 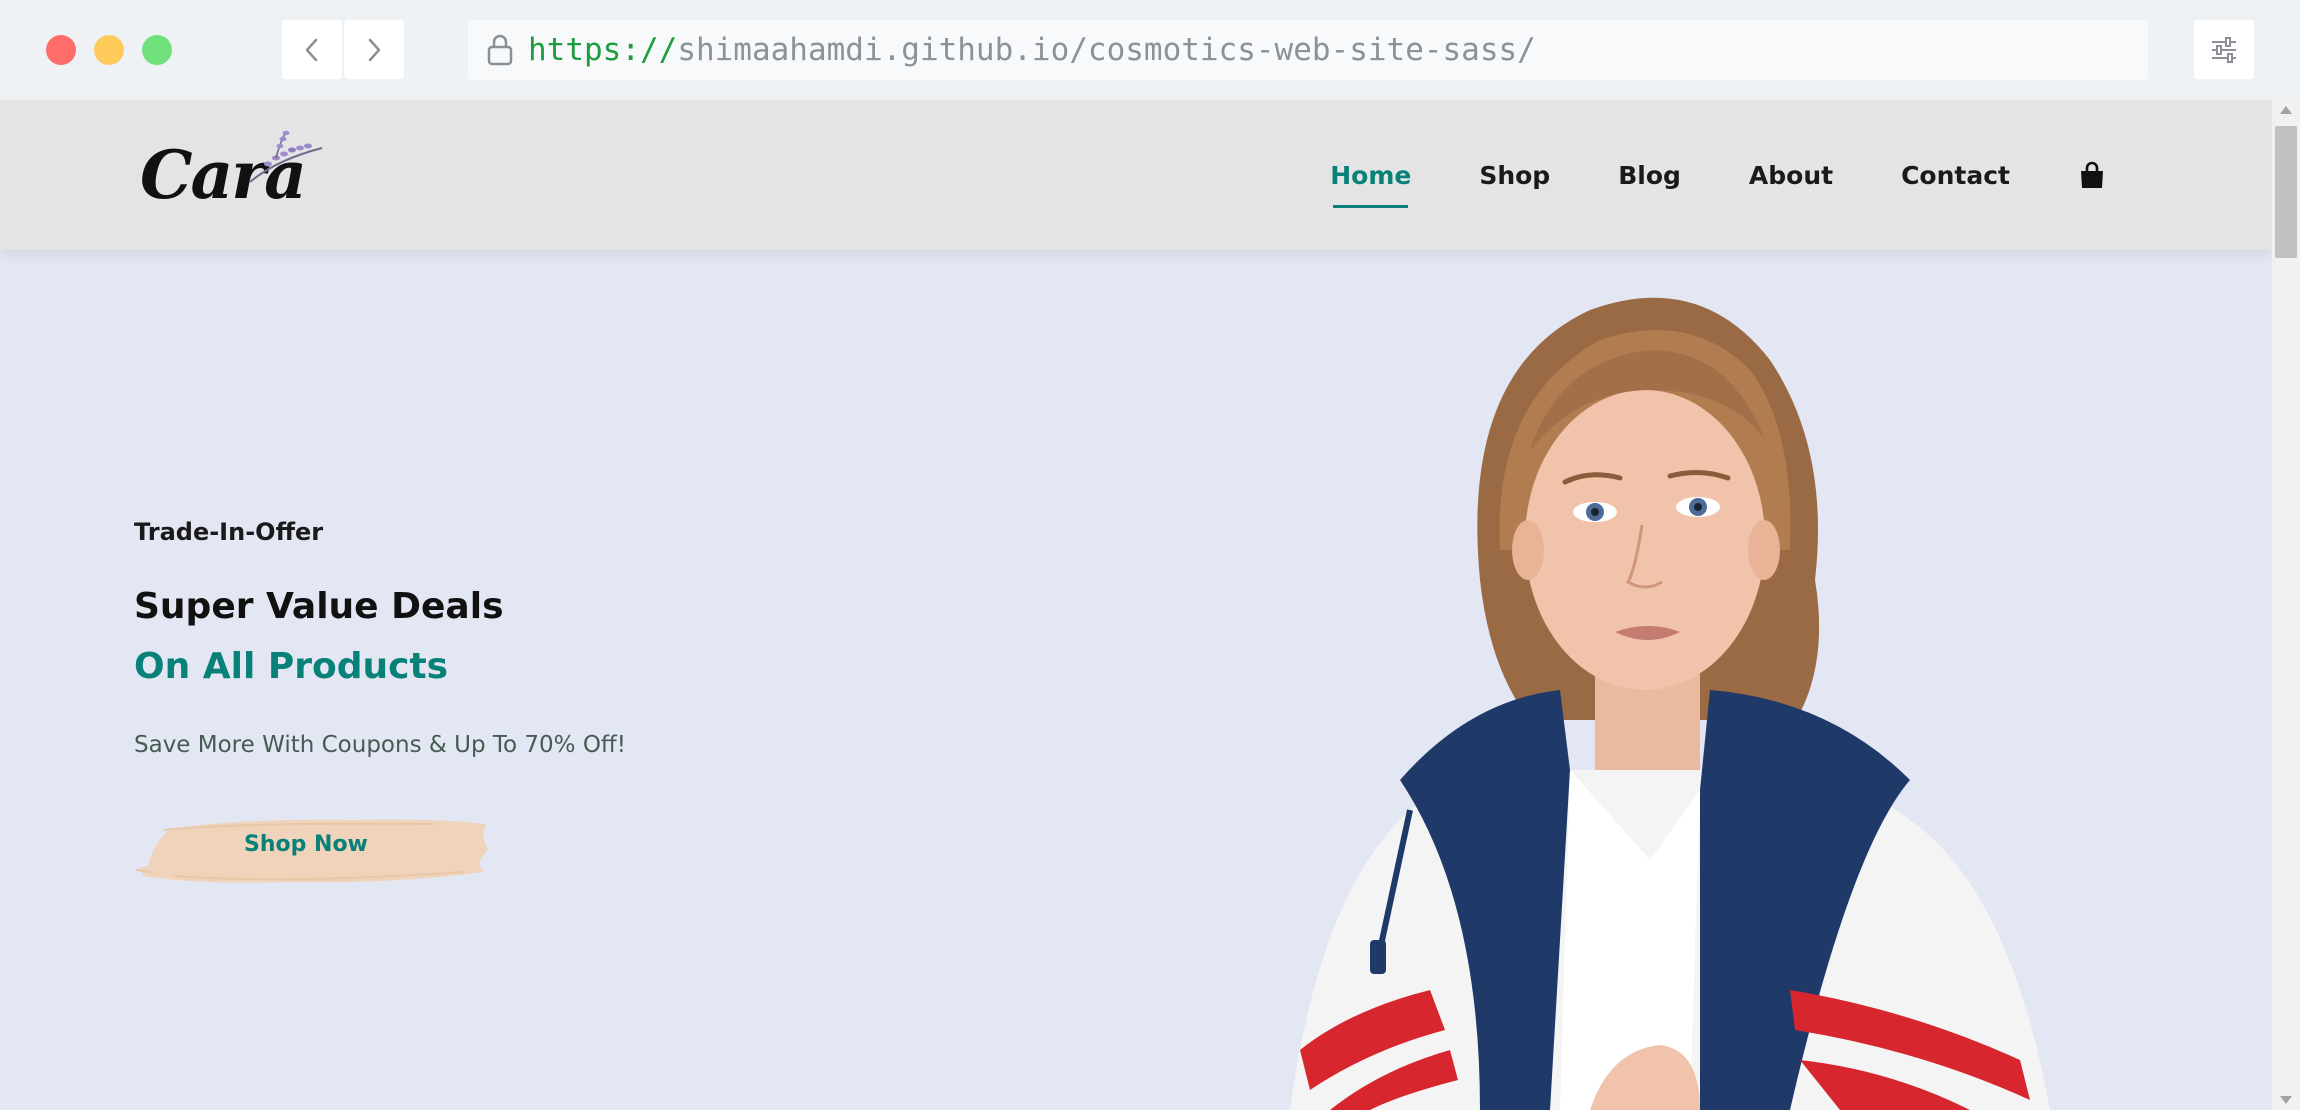 What do you see at coordinates (229, 532) in the screenshot?
I see `hero-tagline: Trade-In-Offer` at bounding box center [229, 532].